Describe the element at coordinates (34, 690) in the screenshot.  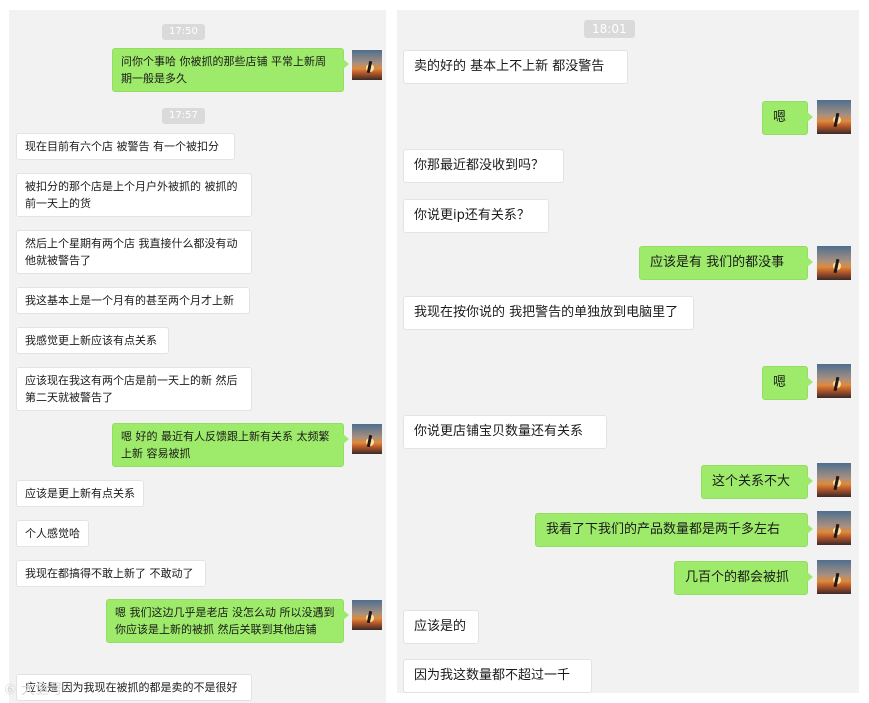
I see `watermark: ⑥ 大鱼号` at that location.